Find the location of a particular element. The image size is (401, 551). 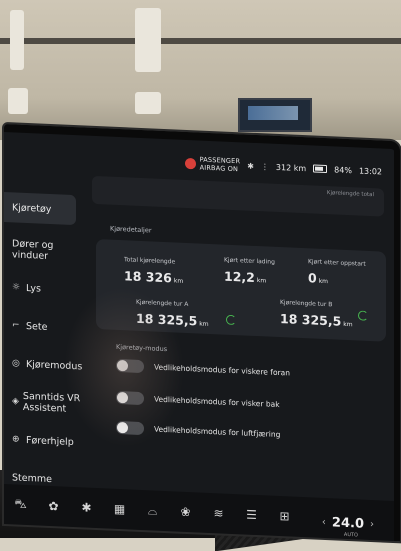

toggle-row-front-wipers: Vedlikeholdsmodus for viskere foran is located at coordinates (203, 369).